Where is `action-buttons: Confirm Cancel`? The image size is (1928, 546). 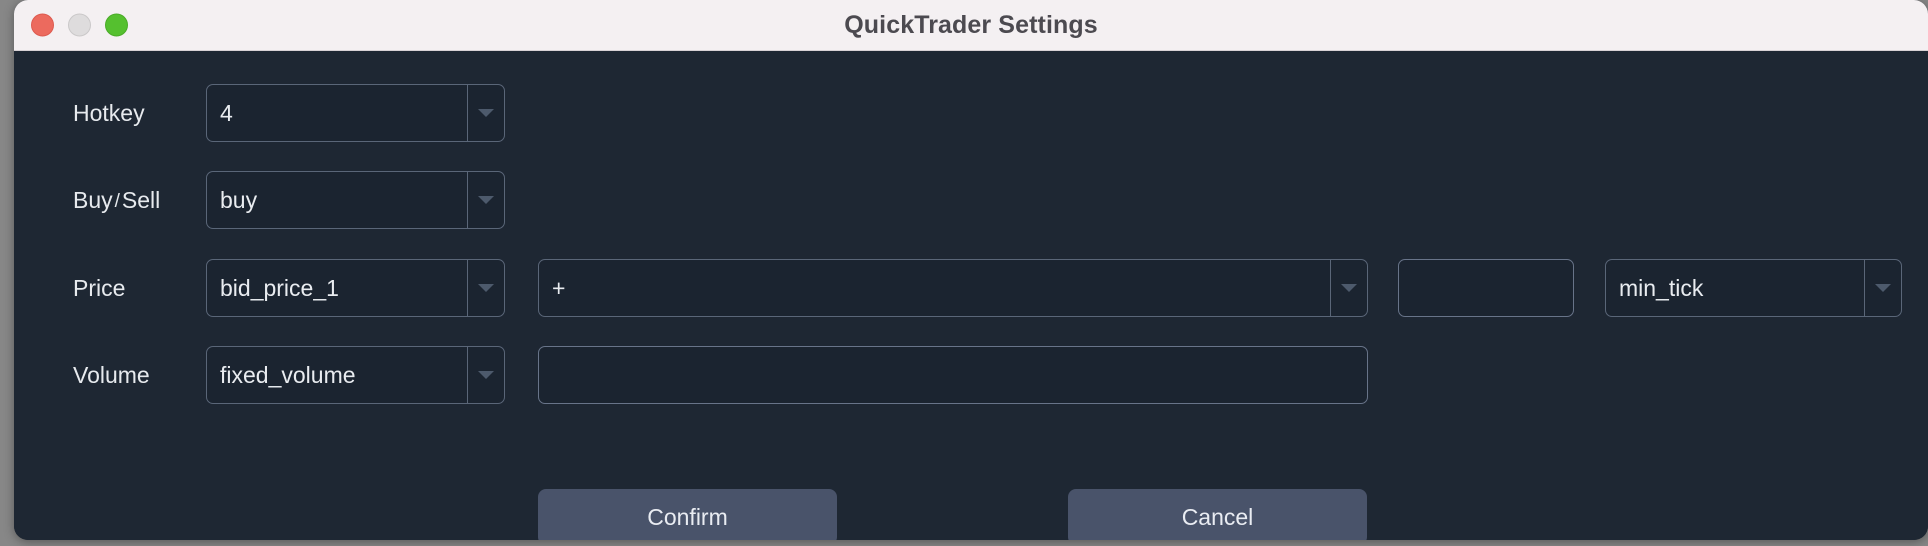 action-buttons: Confirm Cancel is located at coordinates (971, 514).